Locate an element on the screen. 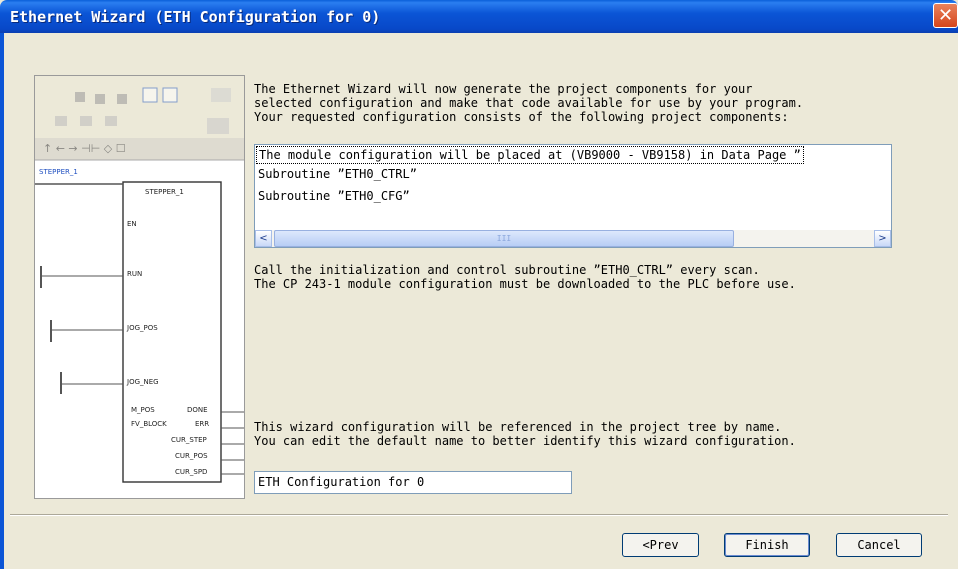  chevron-left-icon: < is located at coordinates (263, 238).